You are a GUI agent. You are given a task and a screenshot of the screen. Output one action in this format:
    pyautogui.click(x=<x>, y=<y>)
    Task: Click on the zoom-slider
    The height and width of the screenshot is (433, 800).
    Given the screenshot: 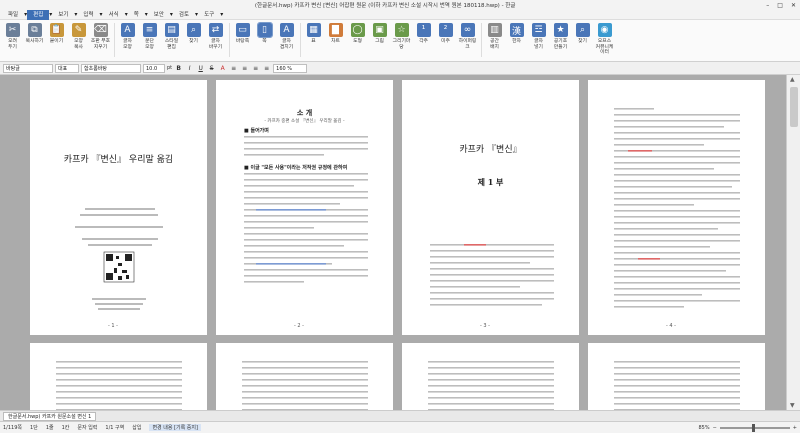 What is the action you would take?
    pyautogui.click(x=754, y=427)
    